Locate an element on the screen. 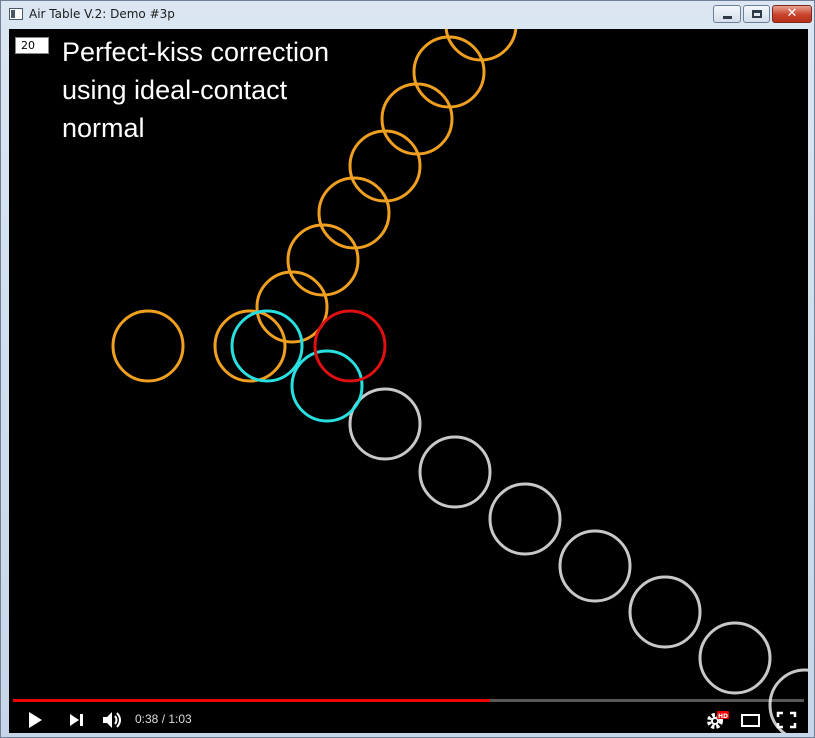  minimize-icon is located at coordinates (727, 17).